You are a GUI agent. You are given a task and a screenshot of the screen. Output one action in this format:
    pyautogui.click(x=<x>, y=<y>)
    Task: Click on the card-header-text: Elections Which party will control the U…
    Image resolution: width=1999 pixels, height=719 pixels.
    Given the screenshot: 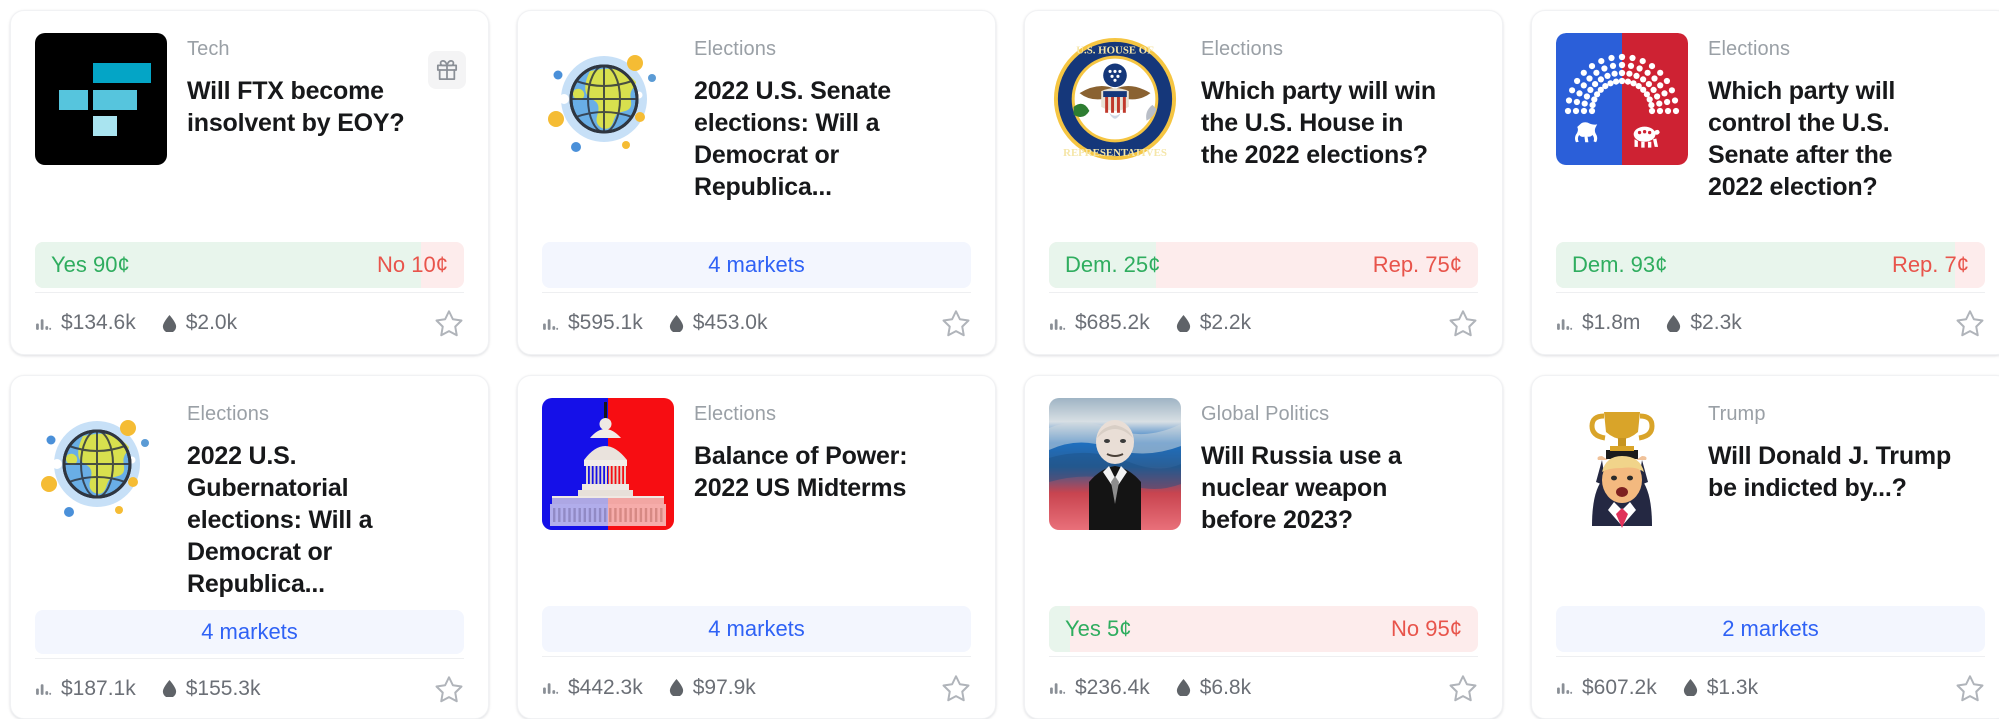 What is the action you would take?
    pyautogui.click(x=1846, y=118)
    